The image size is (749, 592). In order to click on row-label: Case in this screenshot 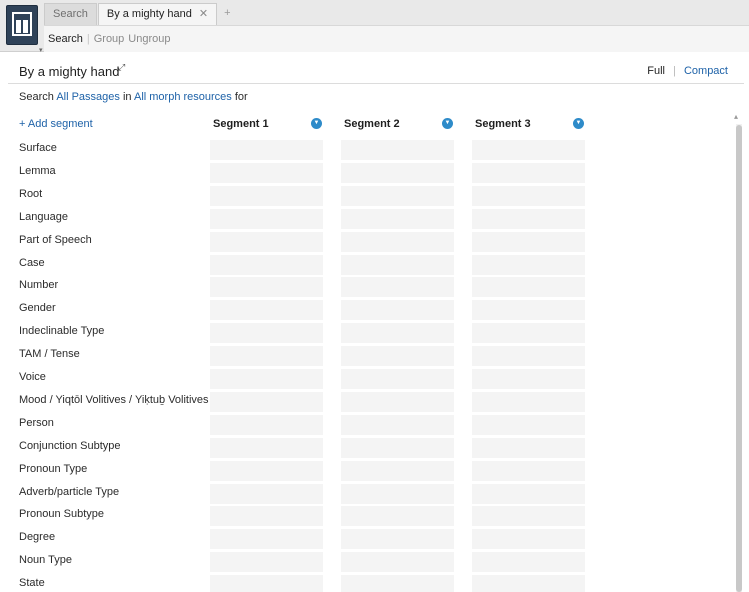, I will do `click(32, 262)`.